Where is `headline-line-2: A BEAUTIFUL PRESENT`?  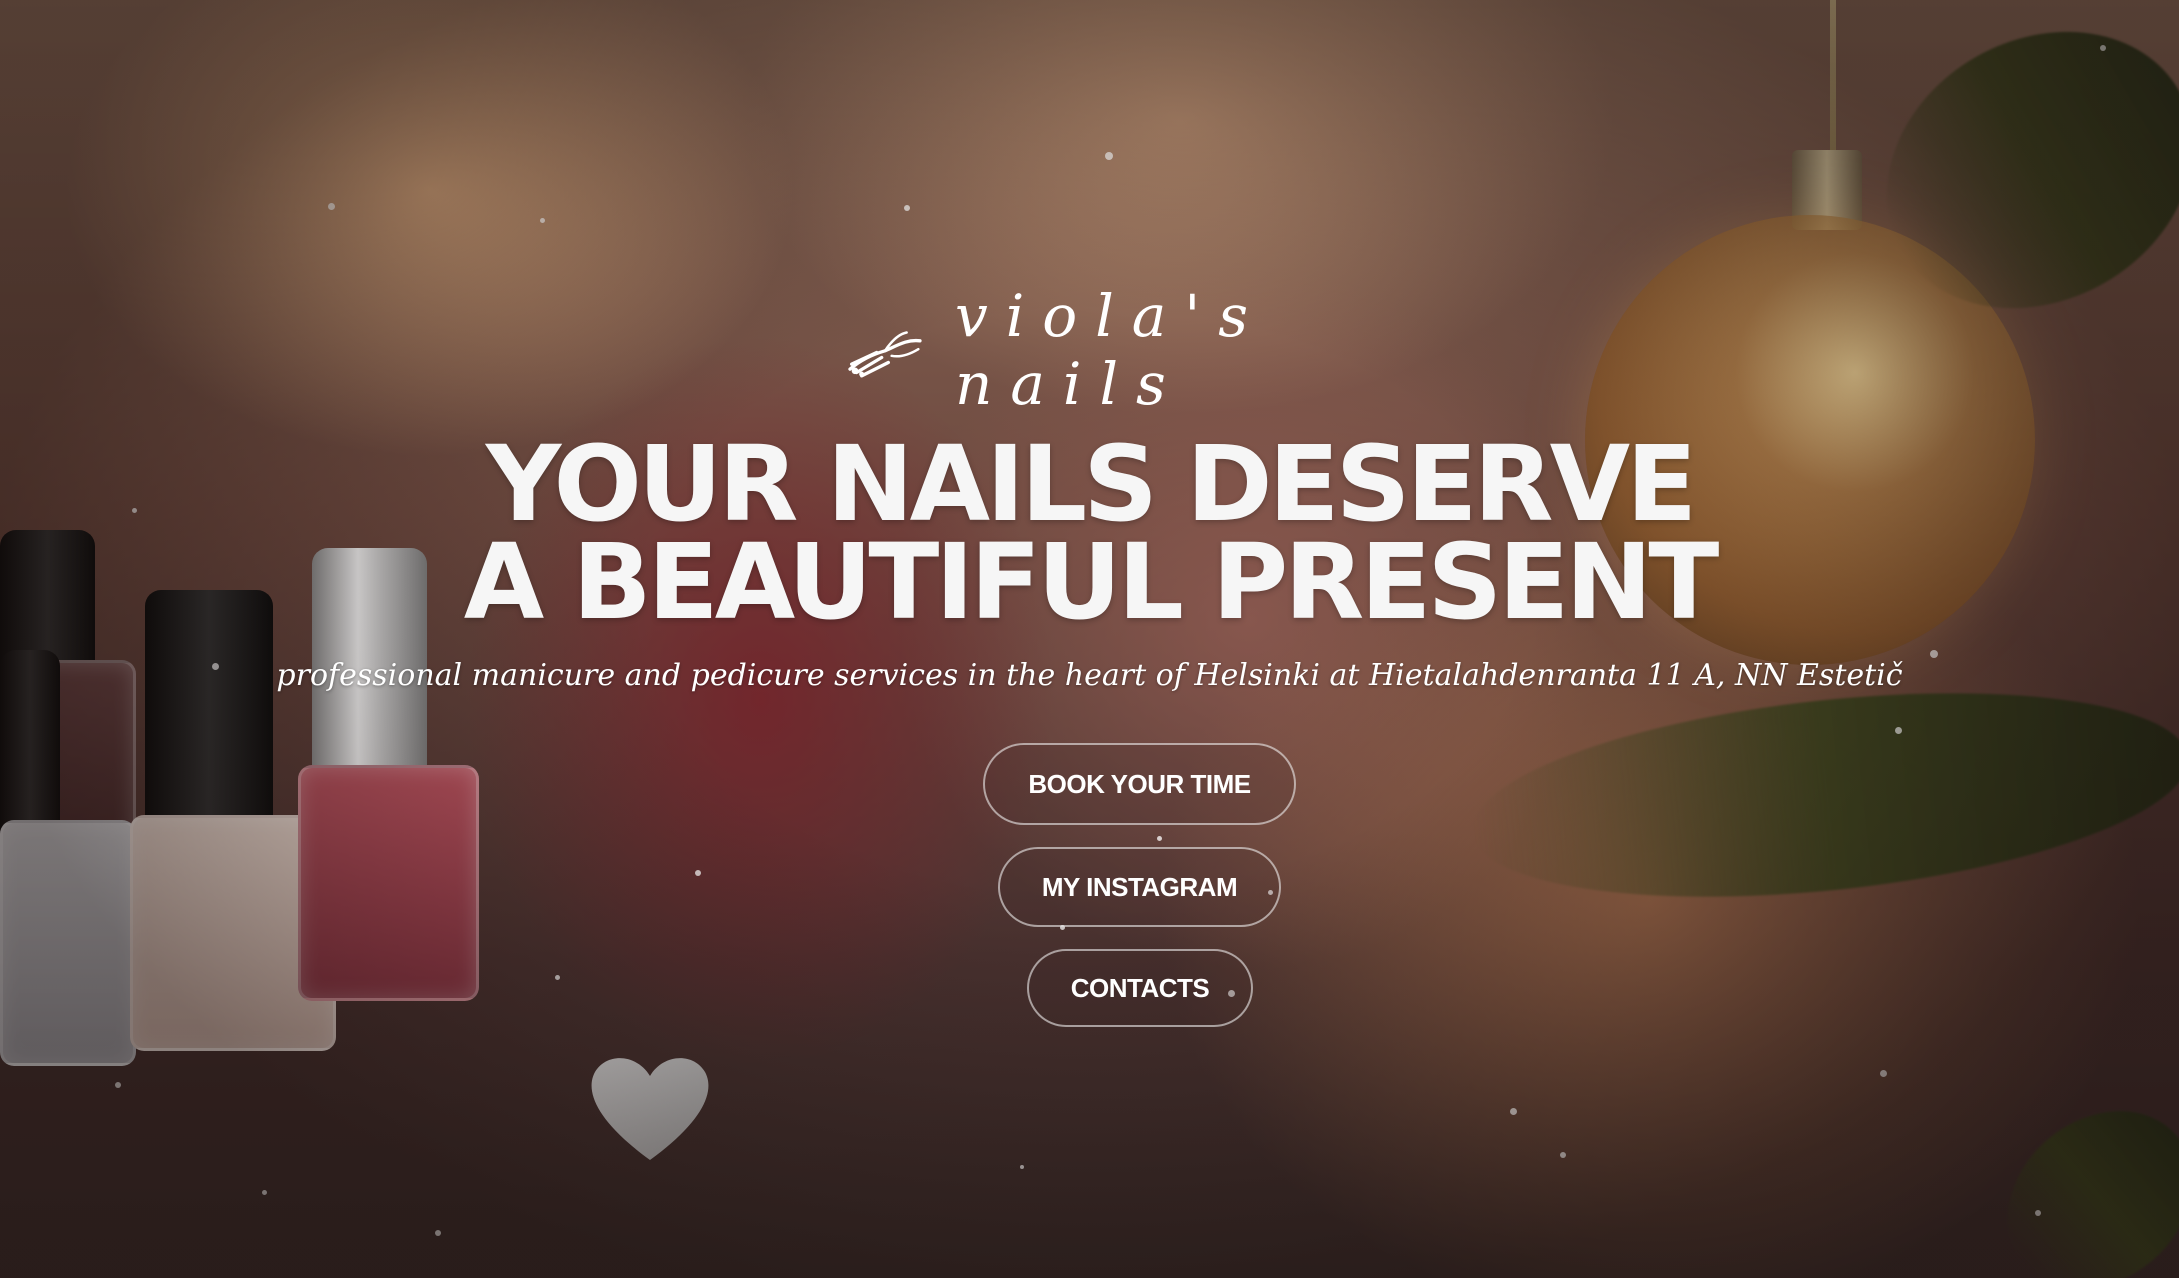 headline-line-2: A BEAUTIFUL PRESENT is located at coordinates (1091, 582).